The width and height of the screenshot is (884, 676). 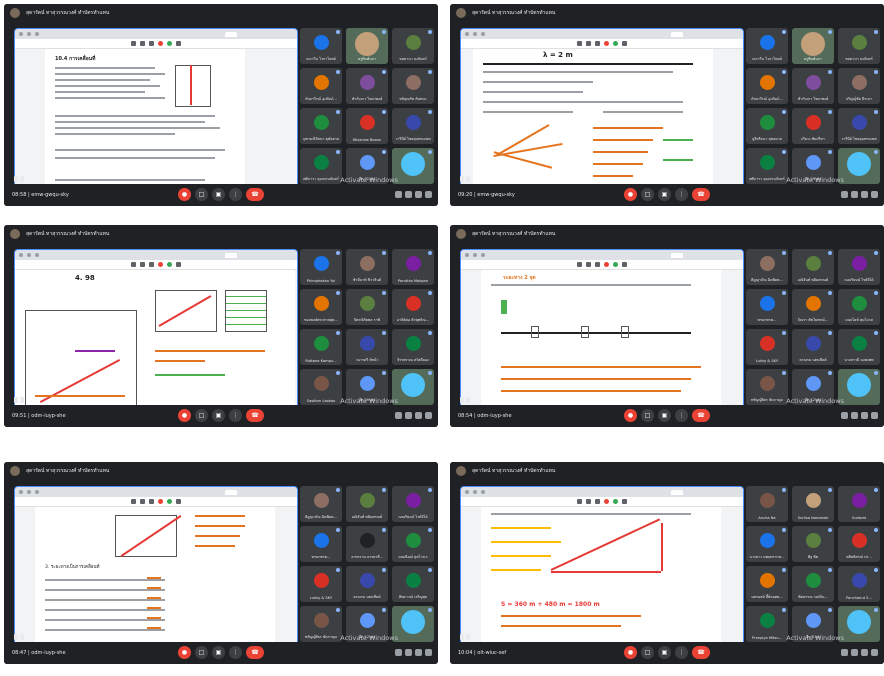 What do you see at coordinates (321, 584) in the screenshot?
I see `participant-tile: Lukky & SKY` at bounding box center [321, 584].